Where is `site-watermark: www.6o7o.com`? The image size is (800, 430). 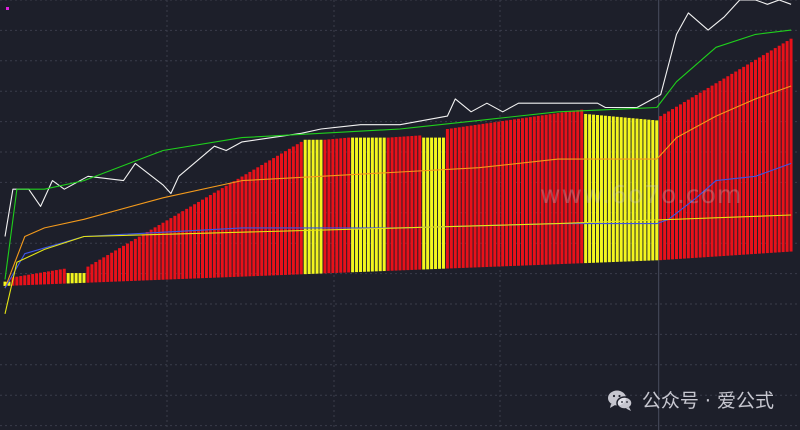 site-watermark: www.6o7o.com is located at coordinates (641, 194).